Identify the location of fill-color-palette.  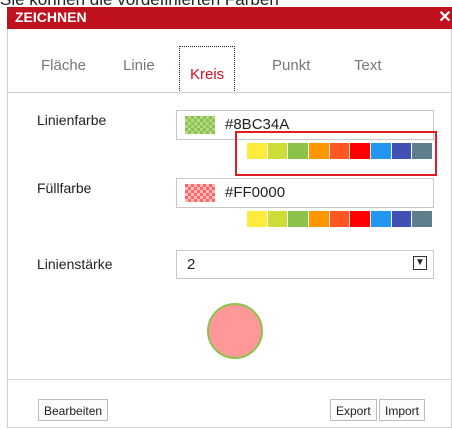
(340, 219).